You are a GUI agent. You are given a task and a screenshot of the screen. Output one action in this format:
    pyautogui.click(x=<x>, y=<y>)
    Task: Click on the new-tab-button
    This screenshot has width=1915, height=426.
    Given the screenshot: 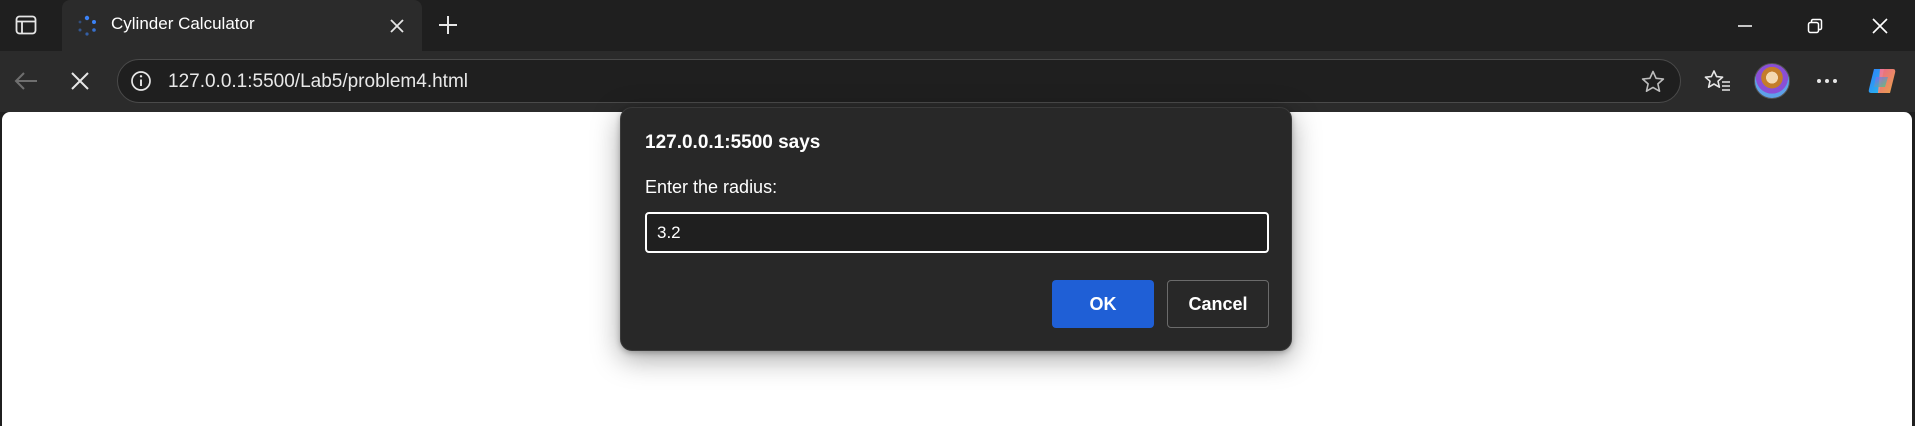 What is the action you would take?
    pyautogui.click(x=448, y=25)
    